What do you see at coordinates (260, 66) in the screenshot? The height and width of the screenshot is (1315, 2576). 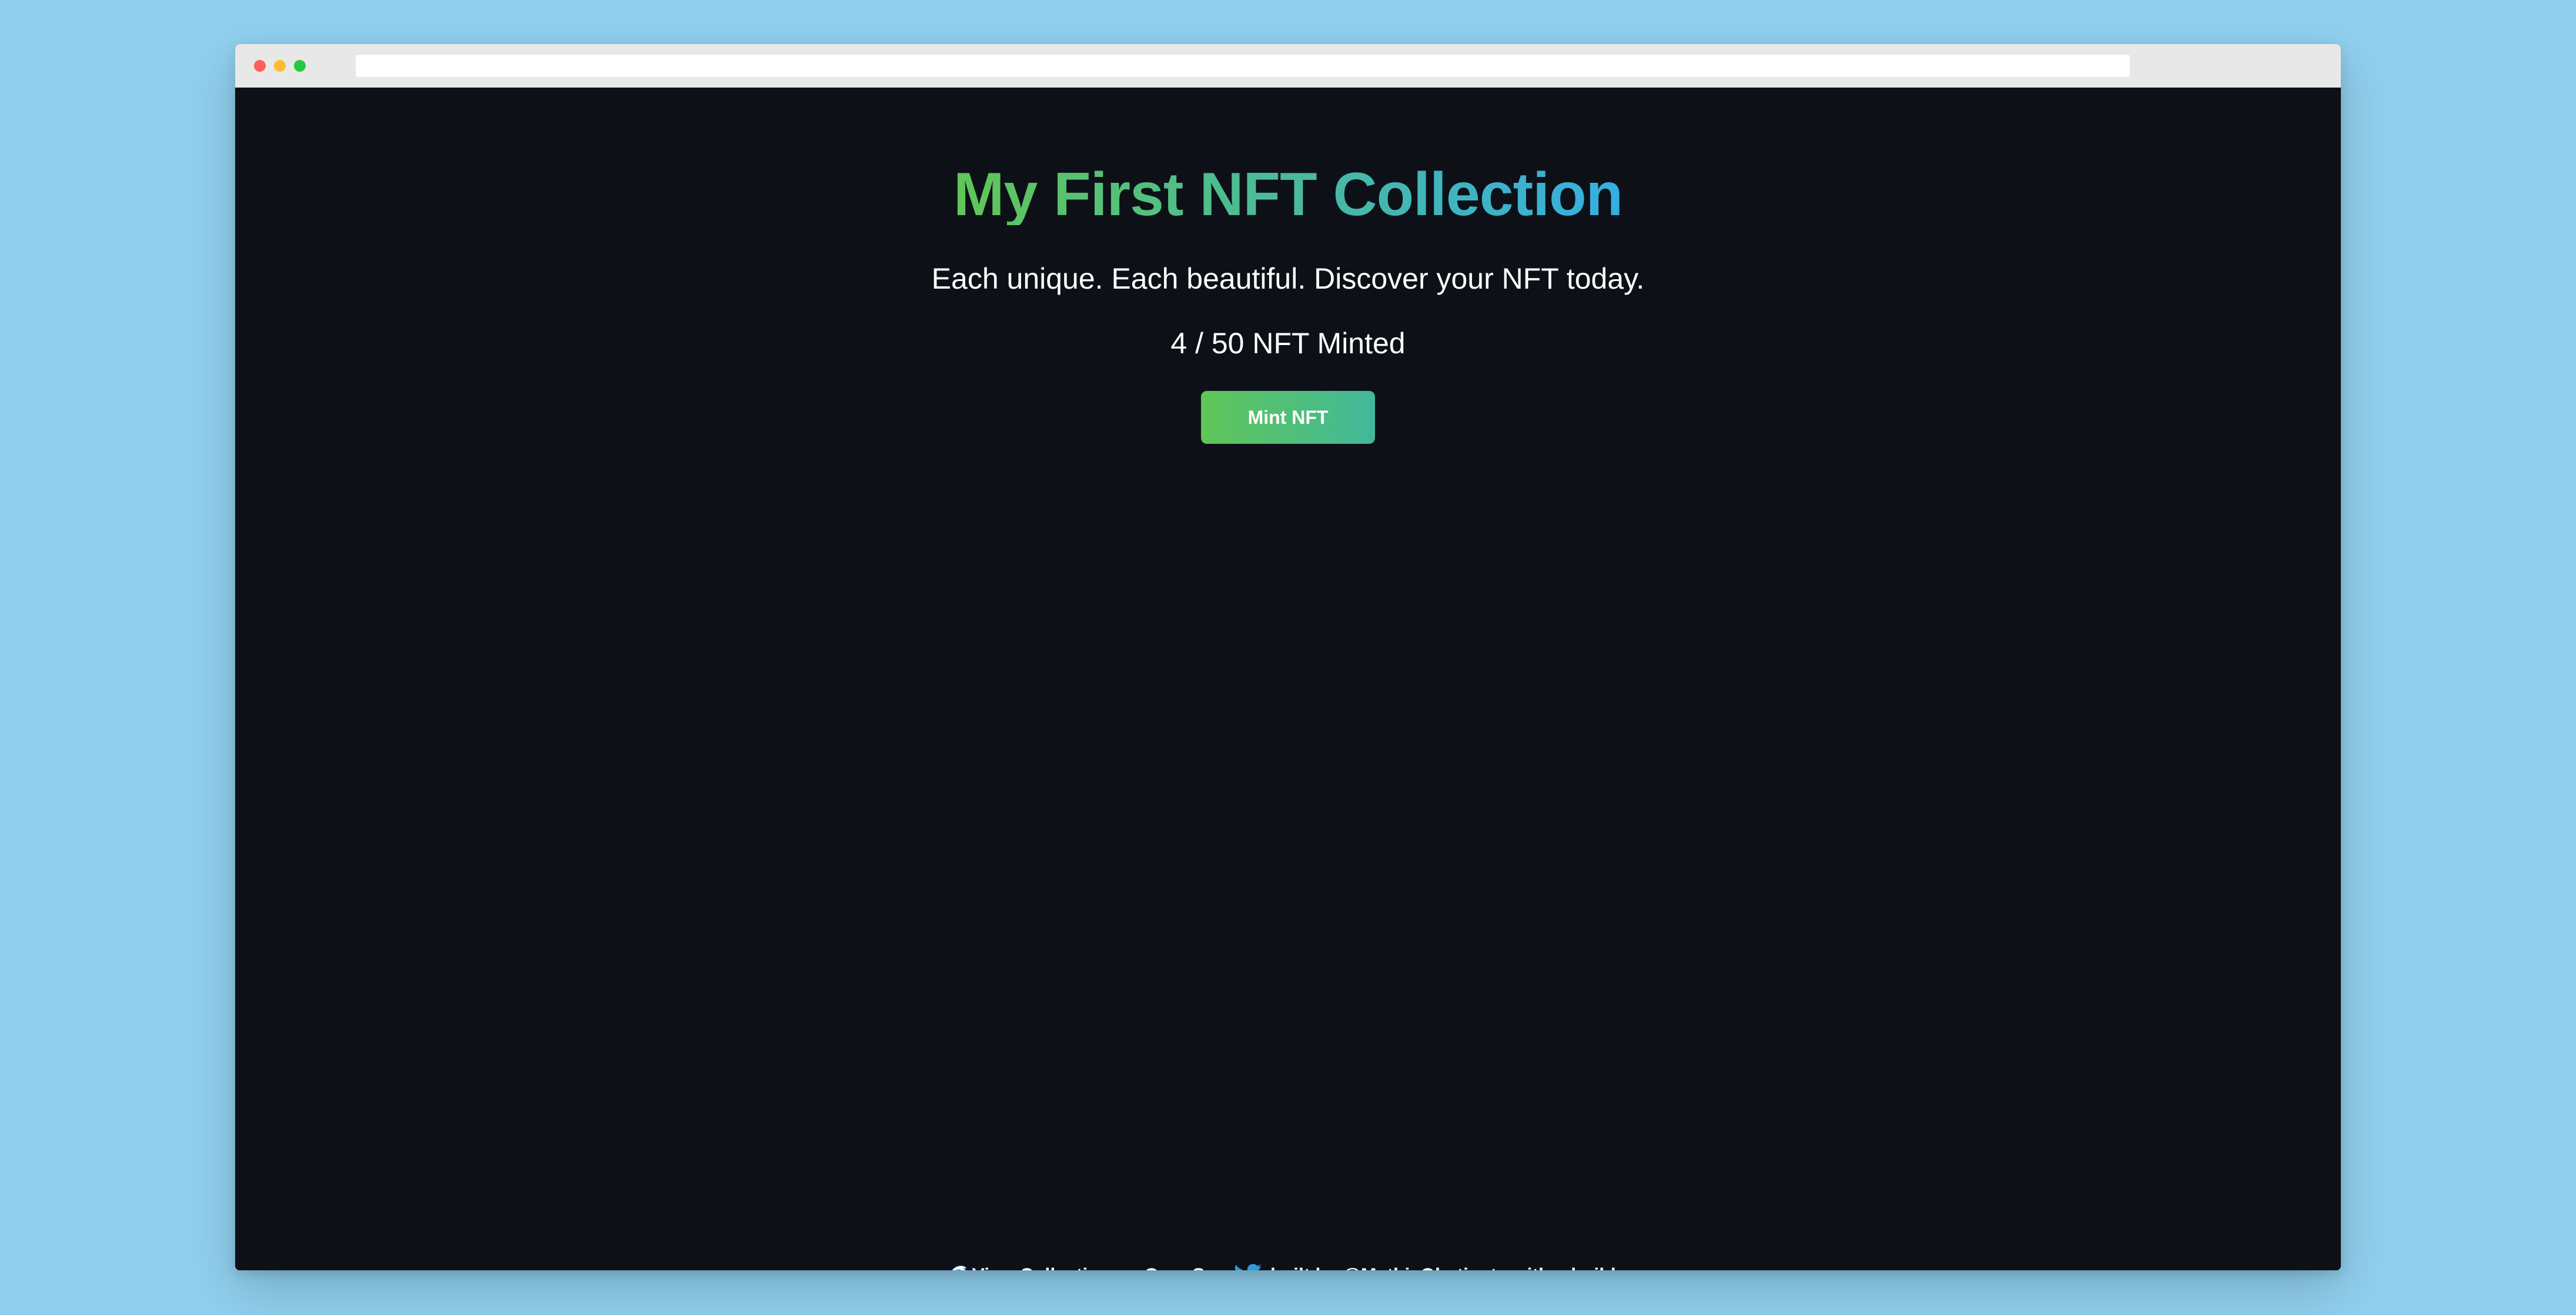 I see `close-window-button` at bounding box center [260, 66].